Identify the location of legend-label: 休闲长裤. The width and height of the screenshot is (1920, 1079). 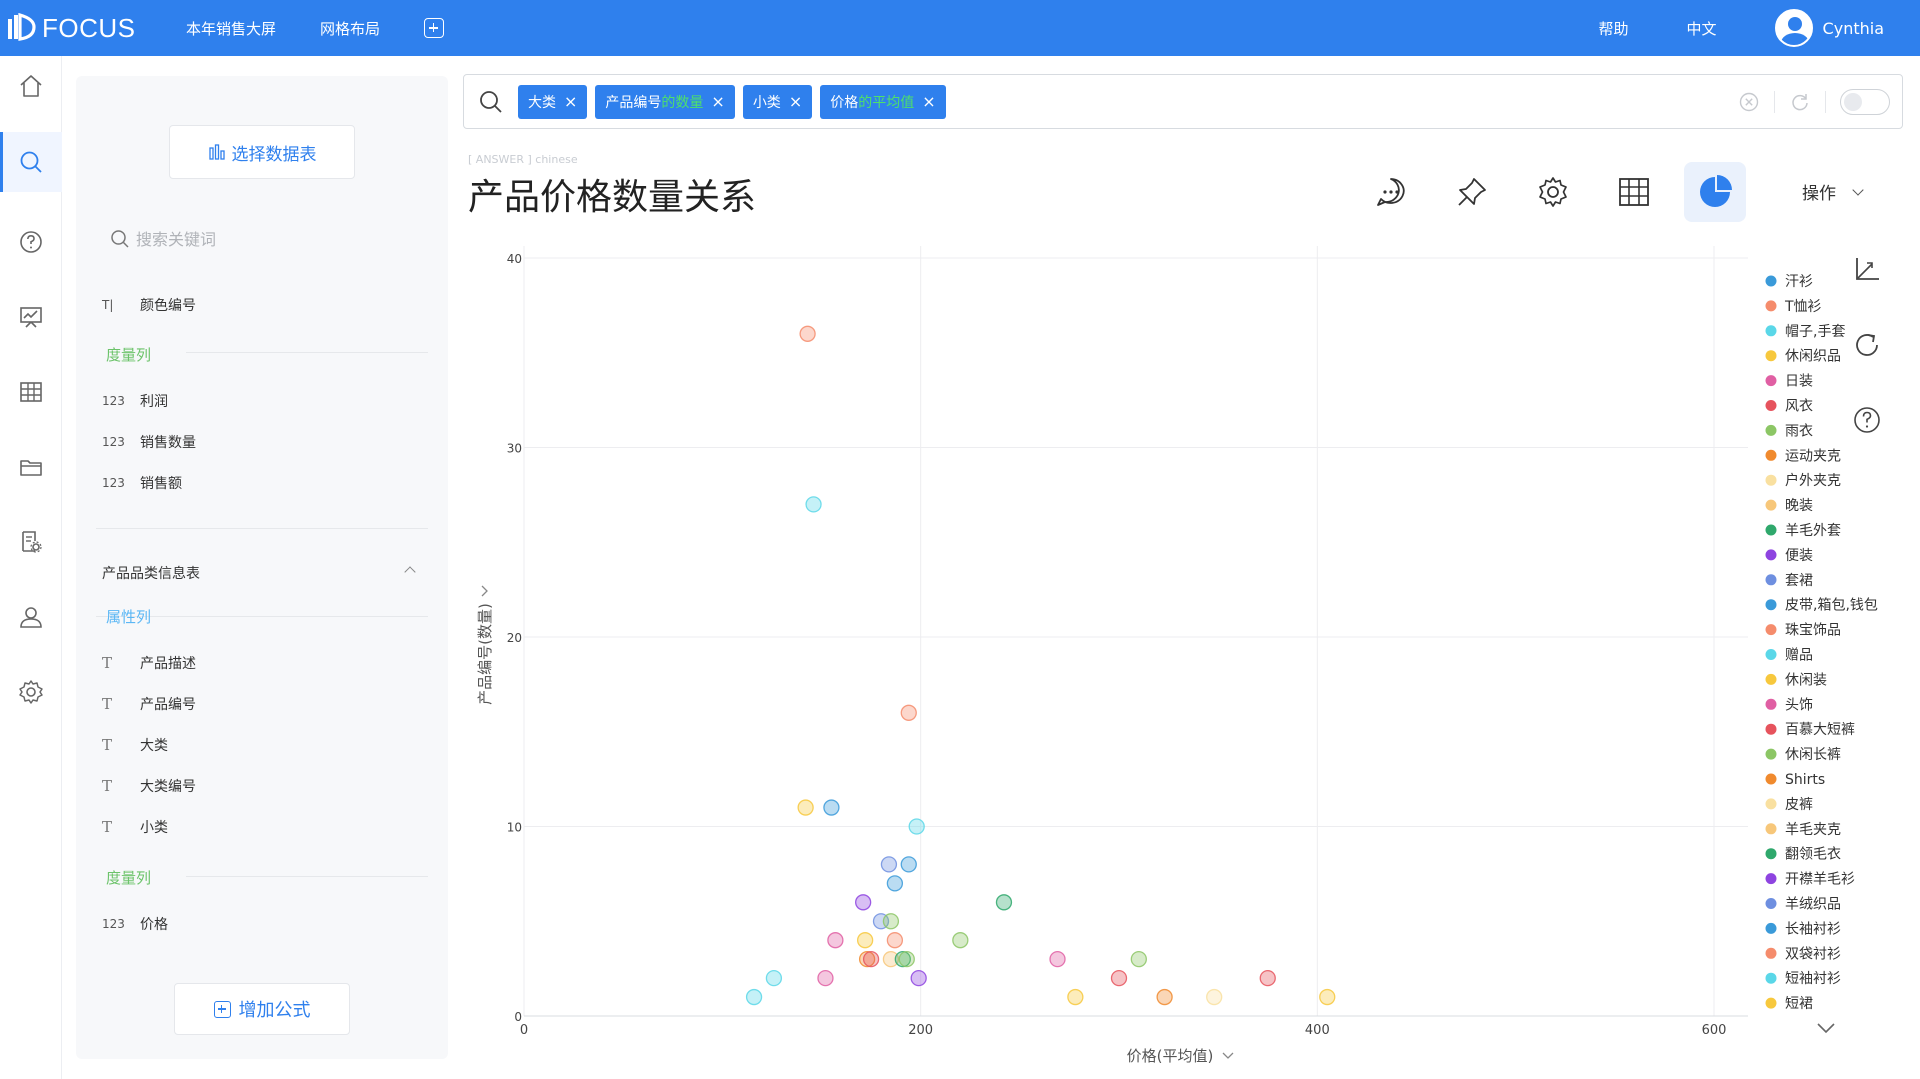
(1813, 755).